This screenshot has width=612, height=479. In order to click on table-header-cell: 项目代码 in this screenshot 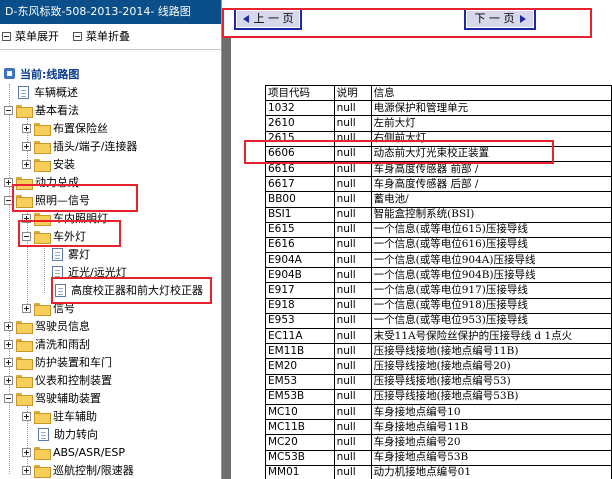, I will do `click(300, 93)`.